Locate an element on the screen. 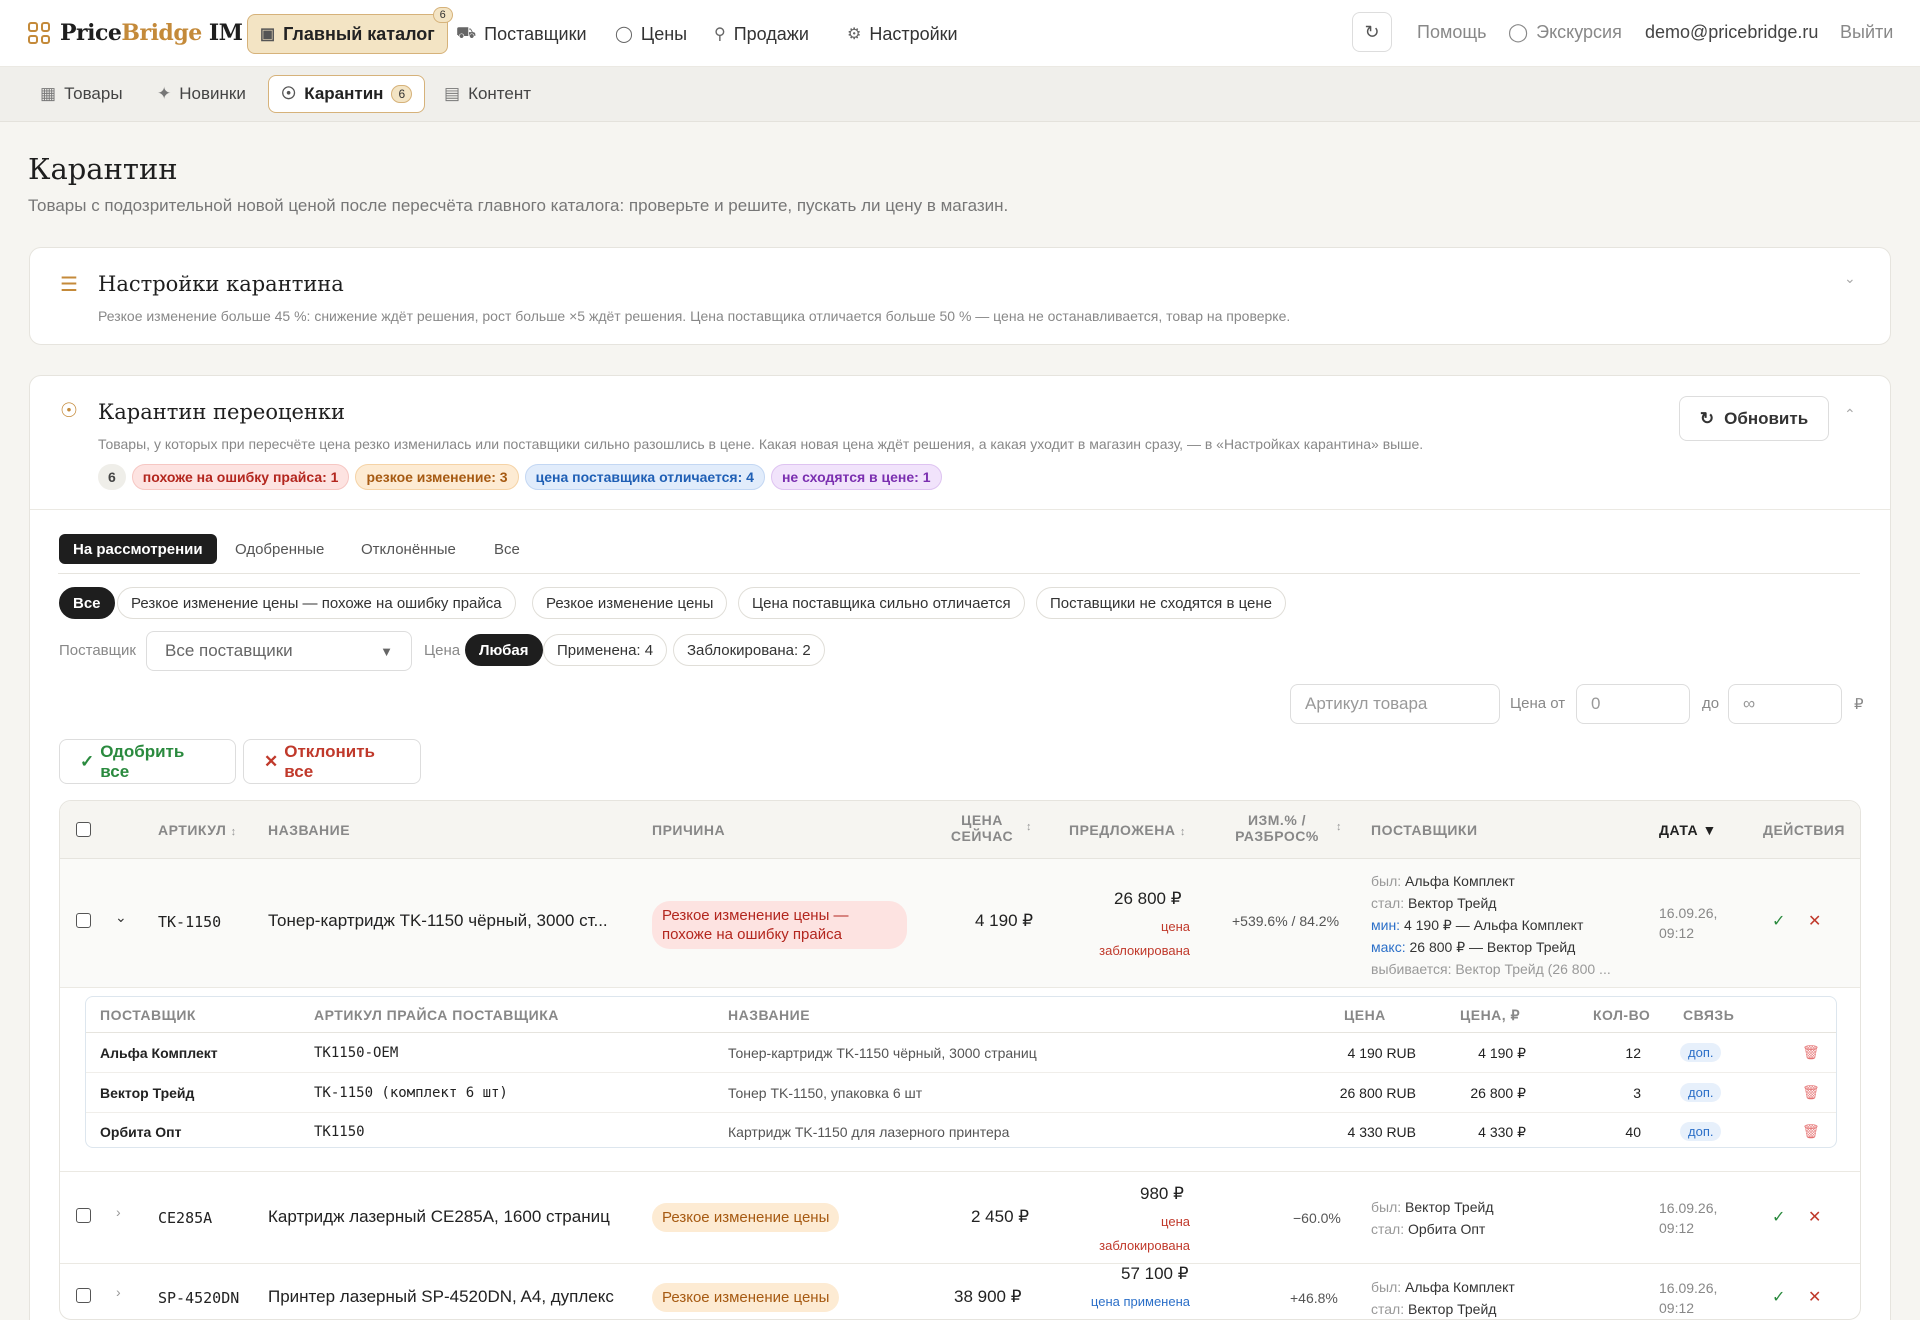  row-reason-badge: Резкое изменение цены is located at coordinates (746, 1217).